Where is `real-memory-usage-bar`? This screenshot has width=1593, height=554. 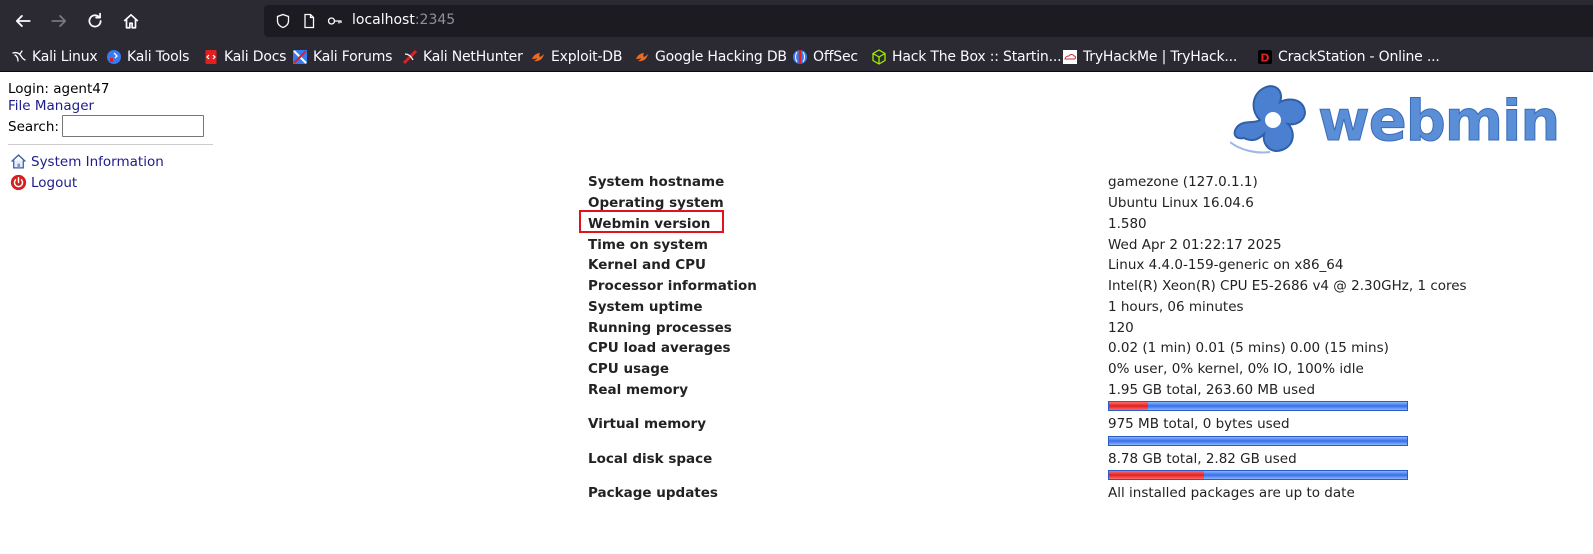 real-memory-usage-bar is located at coordinates (1258, 406).